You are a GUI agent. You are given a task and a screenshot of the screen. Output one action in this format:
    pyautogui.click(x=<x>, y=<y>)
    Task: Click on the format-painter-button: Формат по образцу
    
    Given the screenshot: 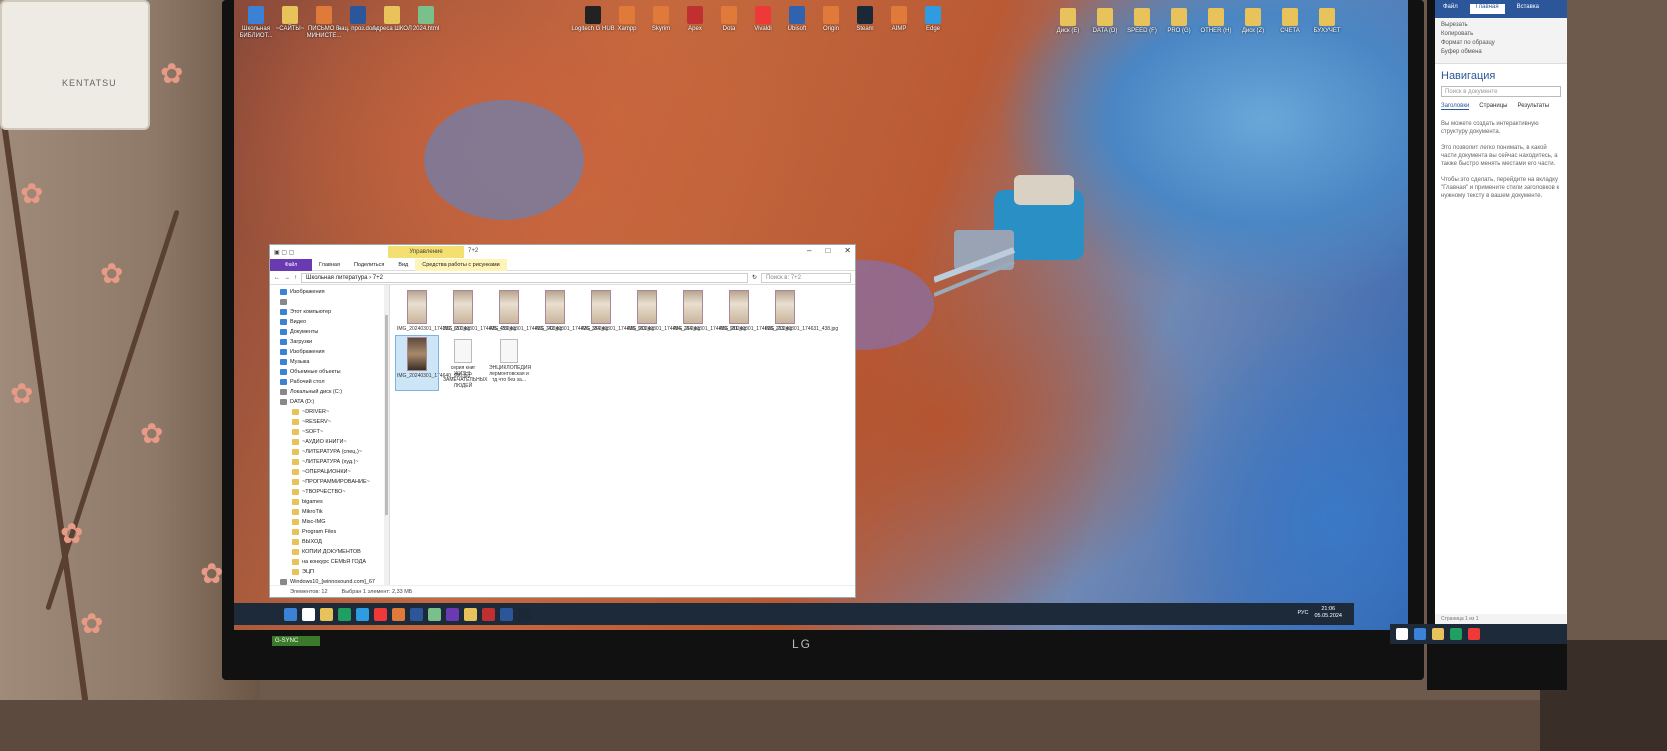 What is the action you would take?
    pyautogui.click(x=1501, y=43)
    